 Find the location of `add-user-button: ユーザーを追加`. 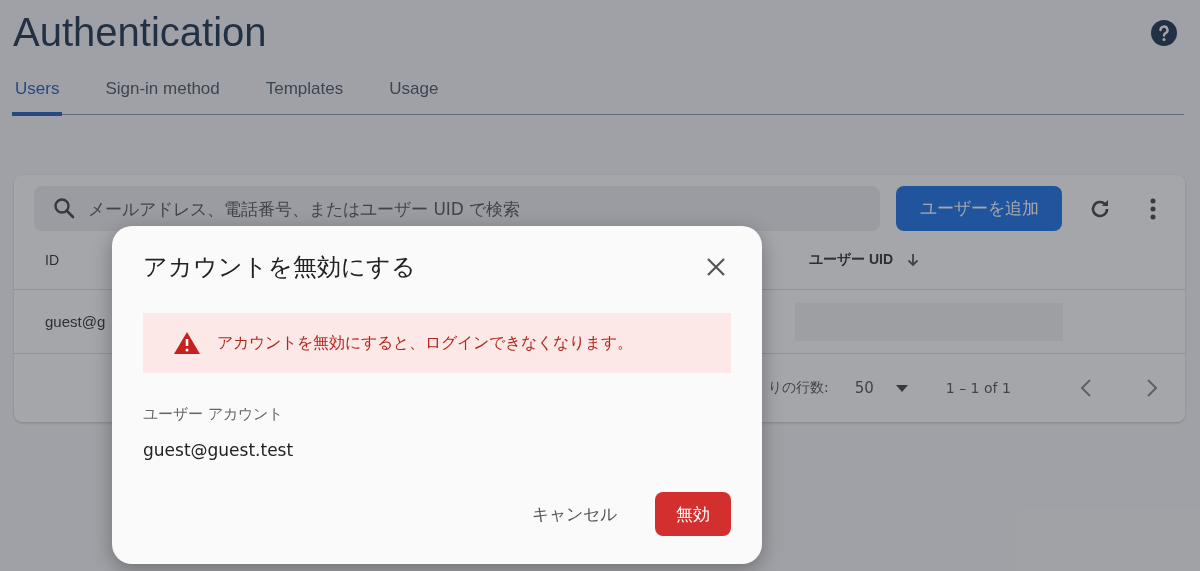

add-user-button: ユーザーを追加 is located at coordinates (979, 208).